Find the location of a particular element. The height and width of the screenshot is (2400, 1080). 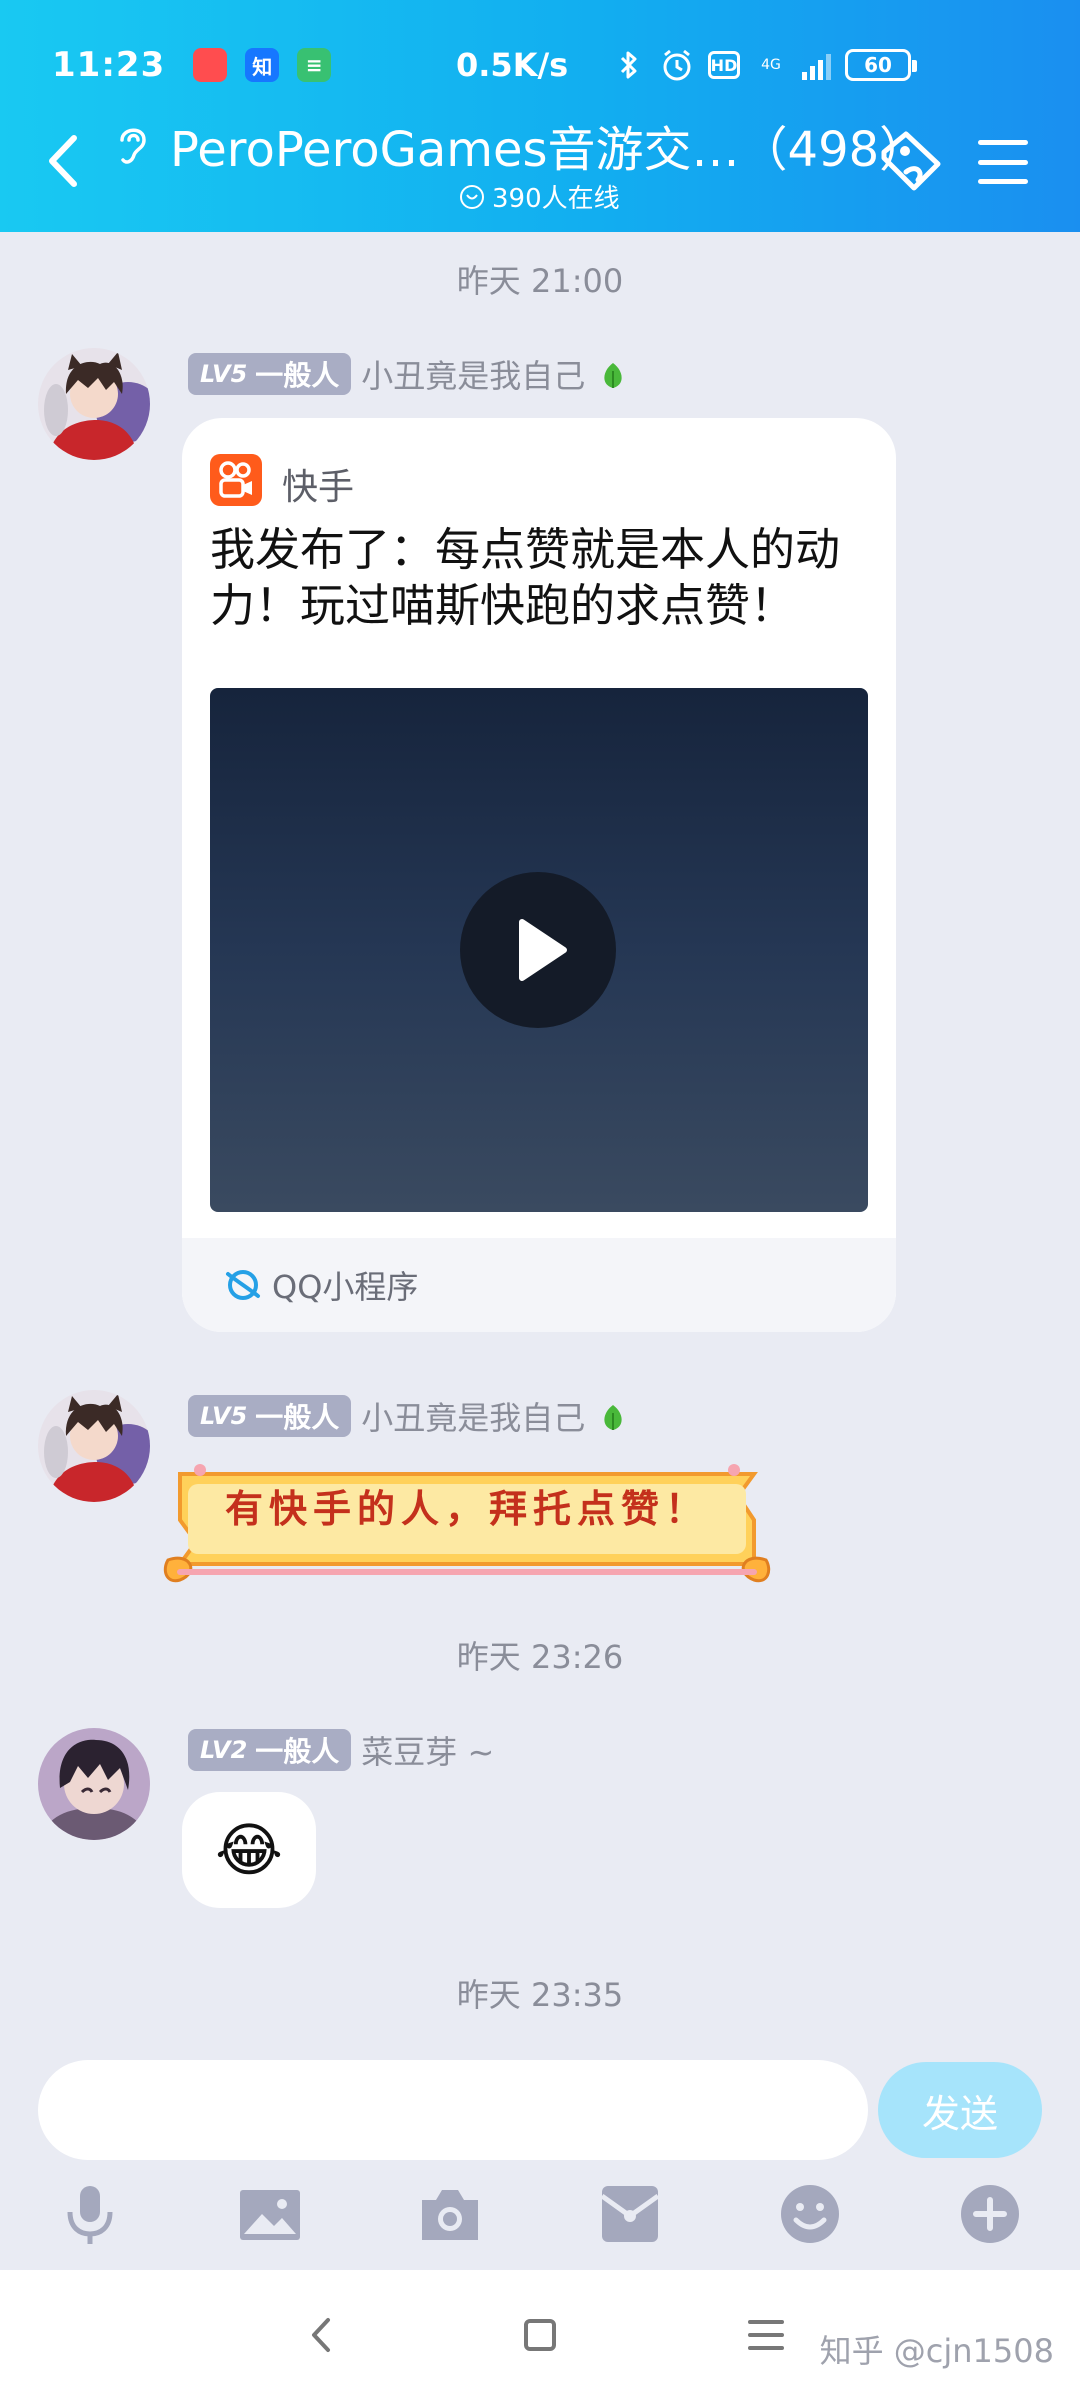

pinduoduo-icon is located at coordinates (210, 65).